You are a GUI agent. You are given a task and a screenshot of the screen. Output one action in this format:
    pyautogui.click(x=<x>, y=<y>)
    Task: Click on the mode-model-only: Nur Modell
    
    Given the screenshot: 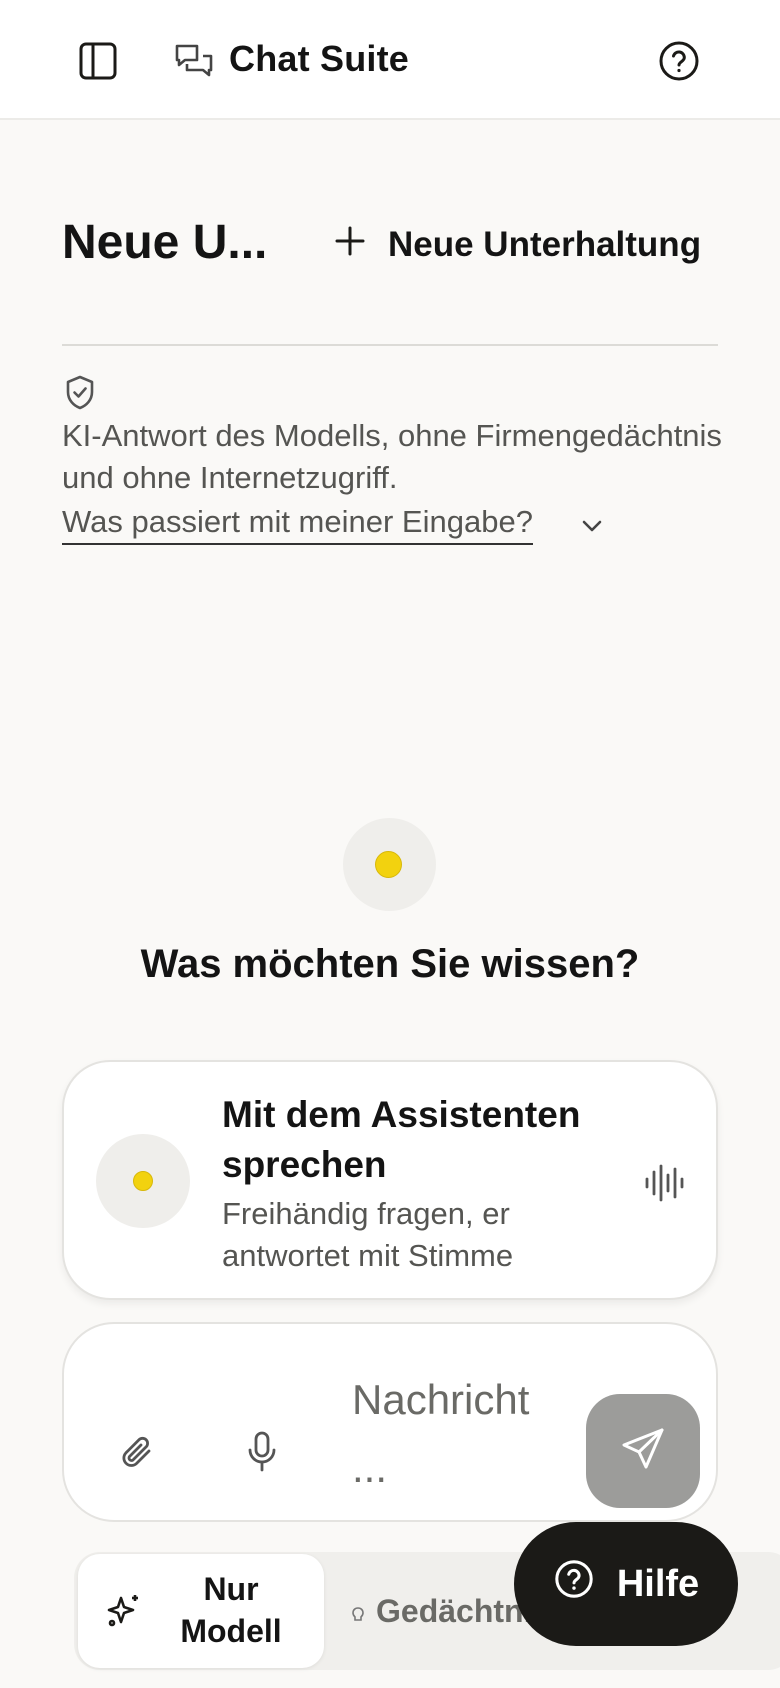 What is the action you would take?
    pyautogui.click(x=201, y=1611)
    